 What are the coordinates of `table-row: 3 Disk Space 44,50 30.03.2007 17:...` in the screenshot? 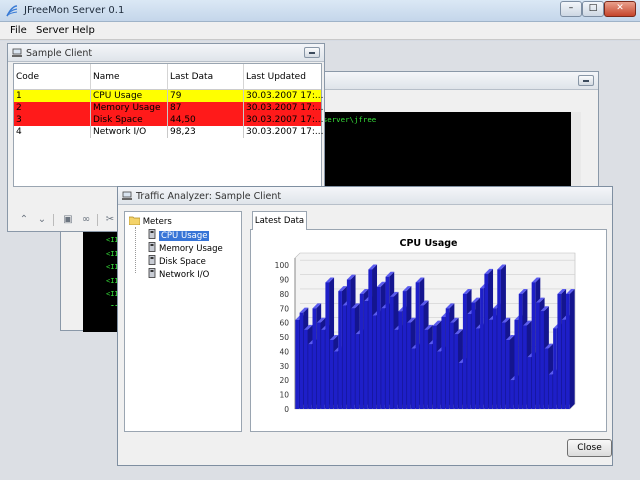 It's located at (168, 120).